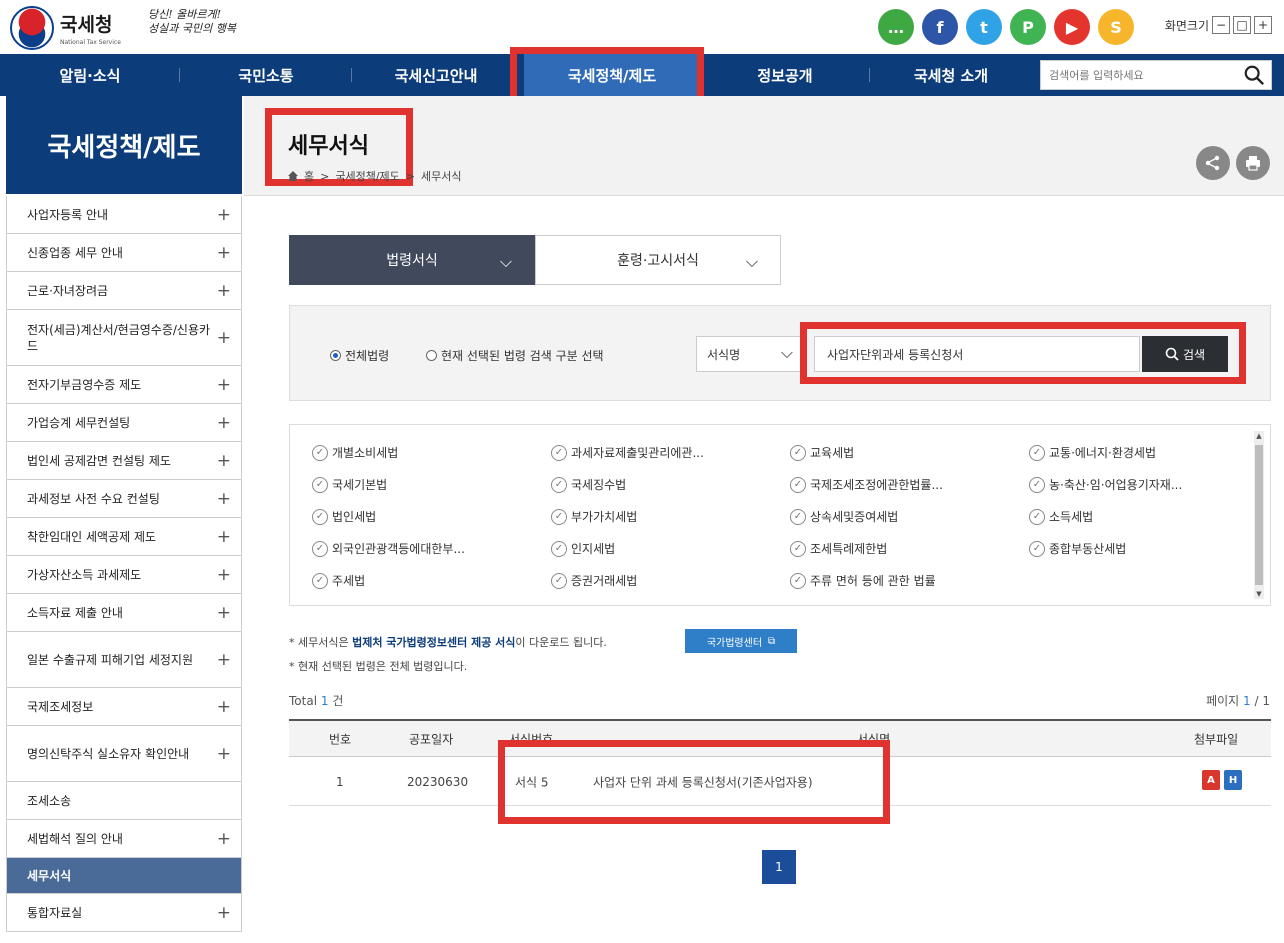 Image resolution: width=1284 pixels, height=943 pixels. Describe the element at coordinates (822, 452) in the screenshot. I see `law-checkbox: ✓ 교육세법` at that location.